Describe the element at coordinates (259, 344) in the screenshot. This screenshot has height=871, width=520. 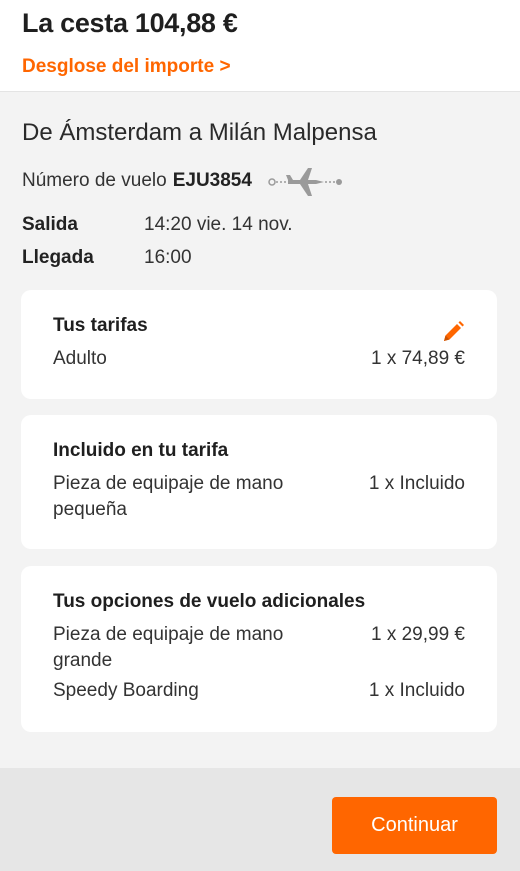
I see `fares-card: Tus tarifas Adulto 1 x 74,89 €` at that location.